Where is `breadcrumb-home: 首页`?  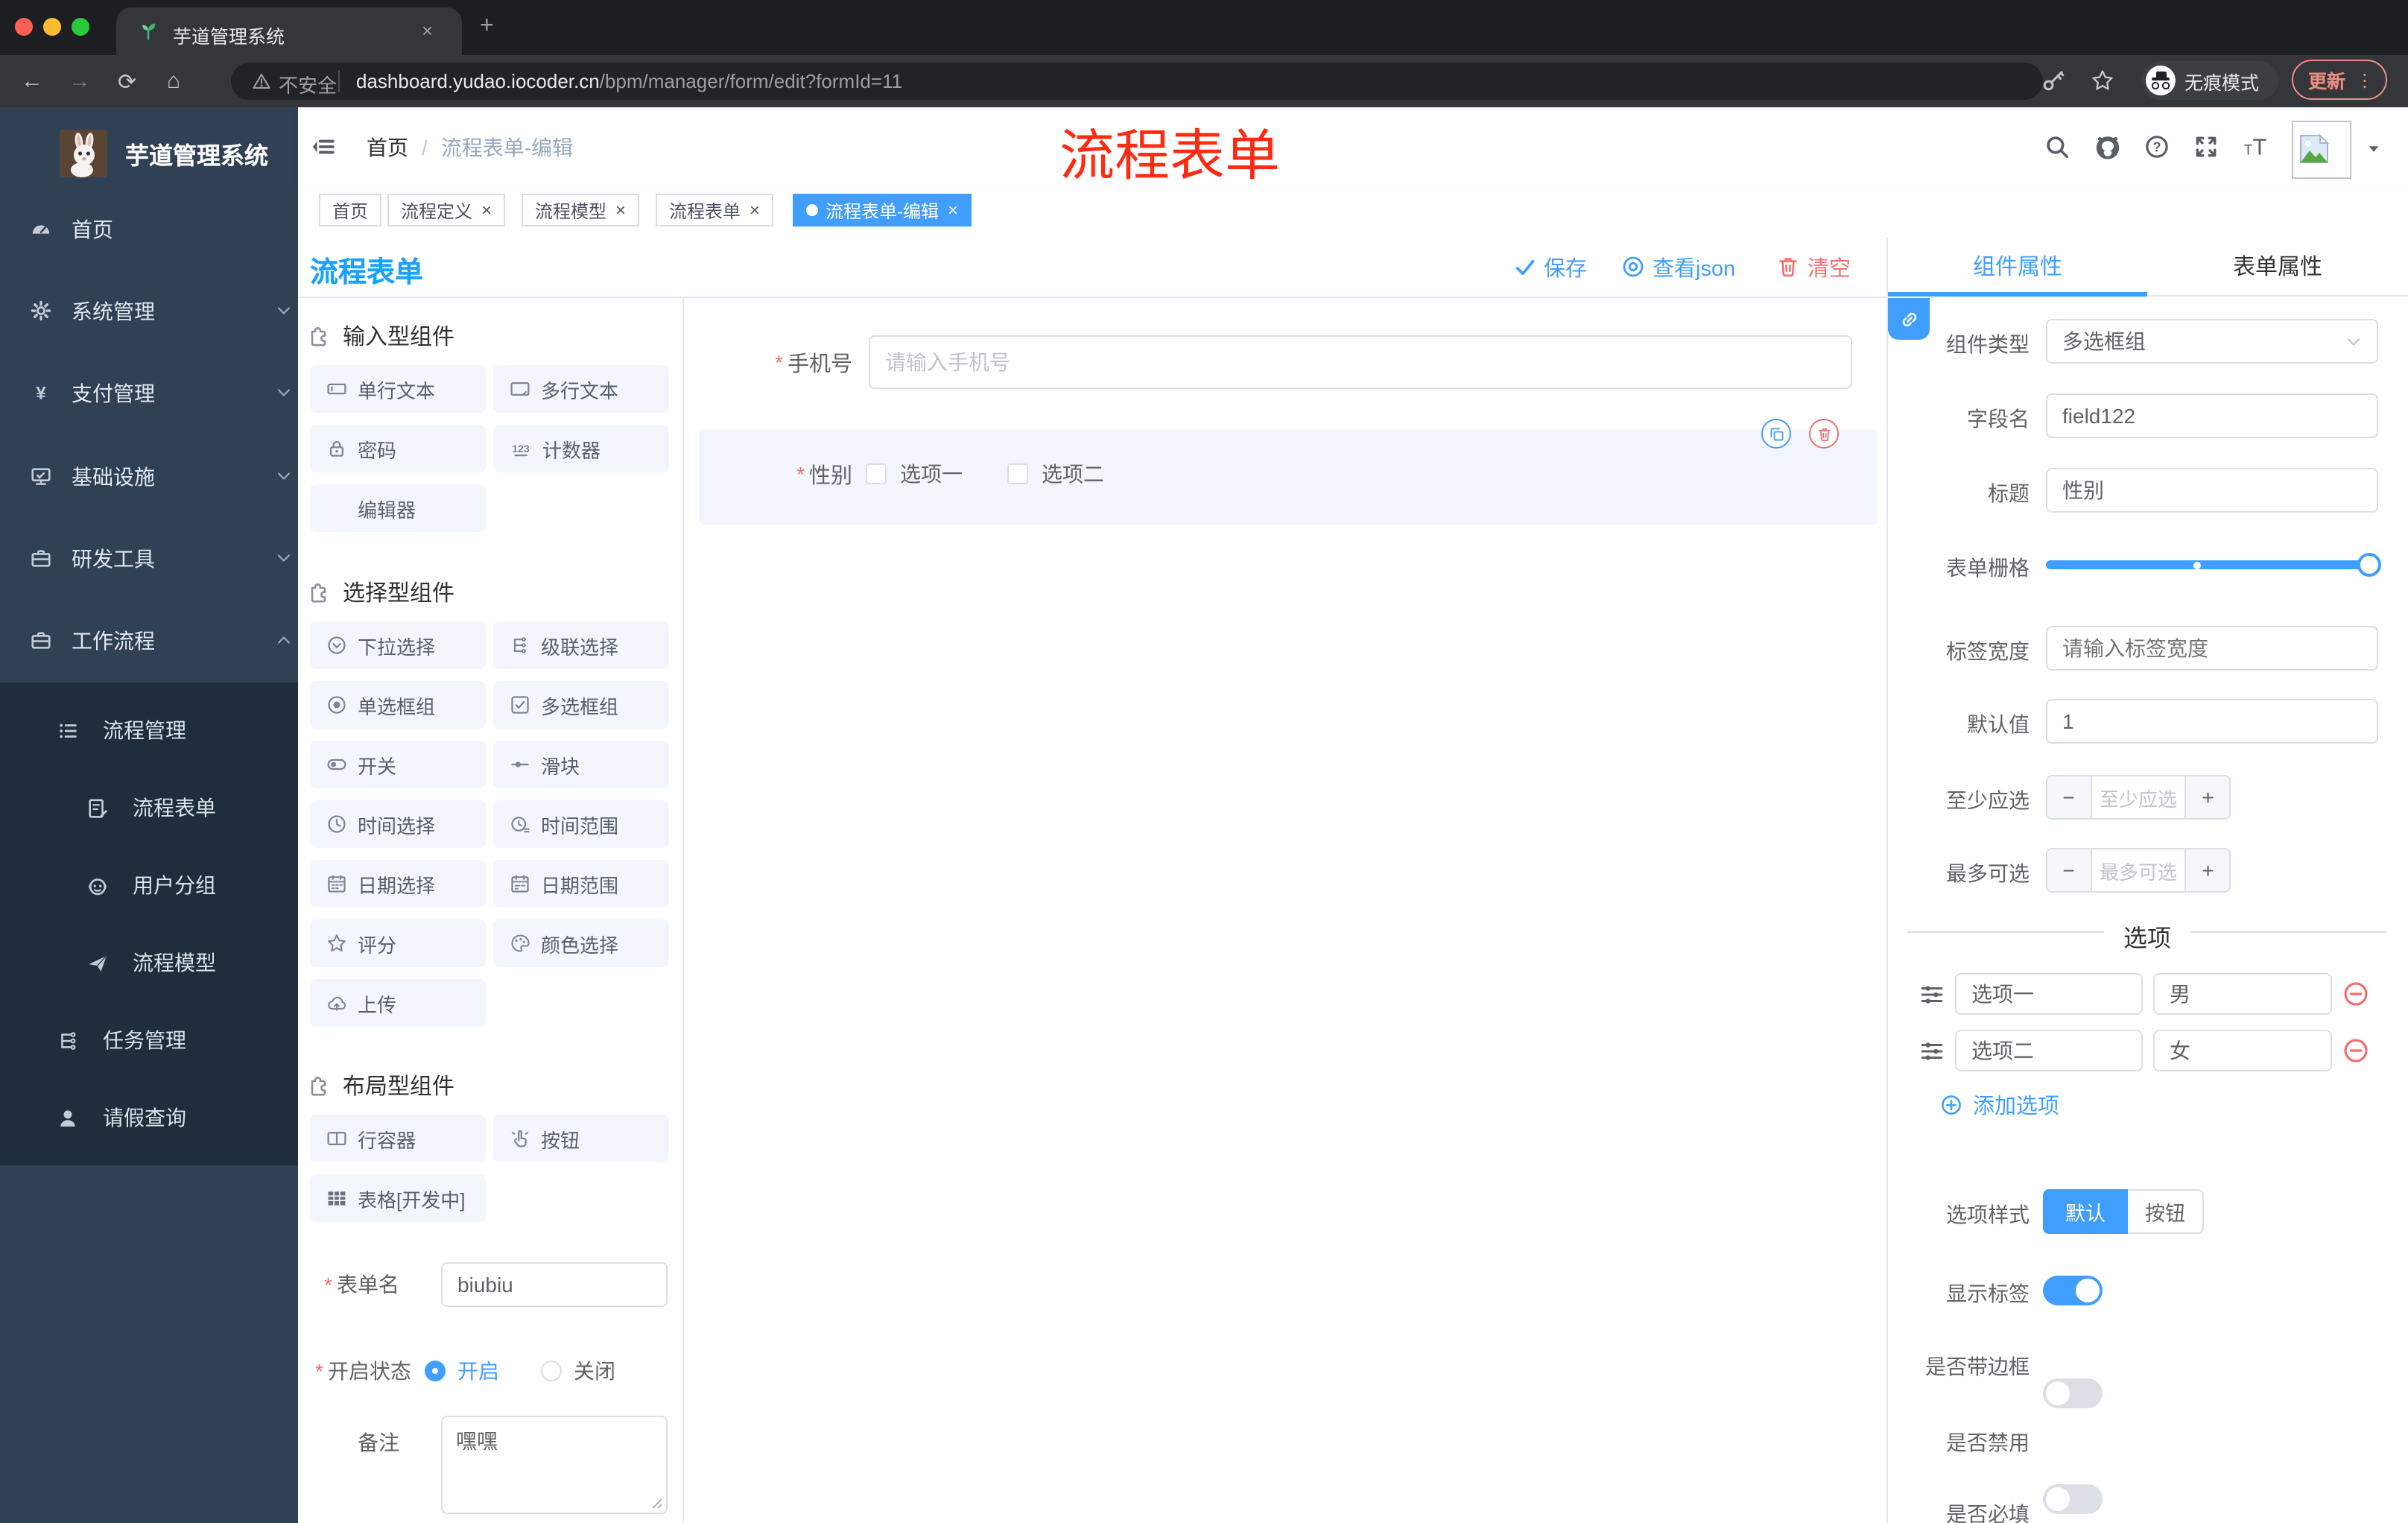 breadcrumb-home: 首页 is located at coordinates (387, 147).